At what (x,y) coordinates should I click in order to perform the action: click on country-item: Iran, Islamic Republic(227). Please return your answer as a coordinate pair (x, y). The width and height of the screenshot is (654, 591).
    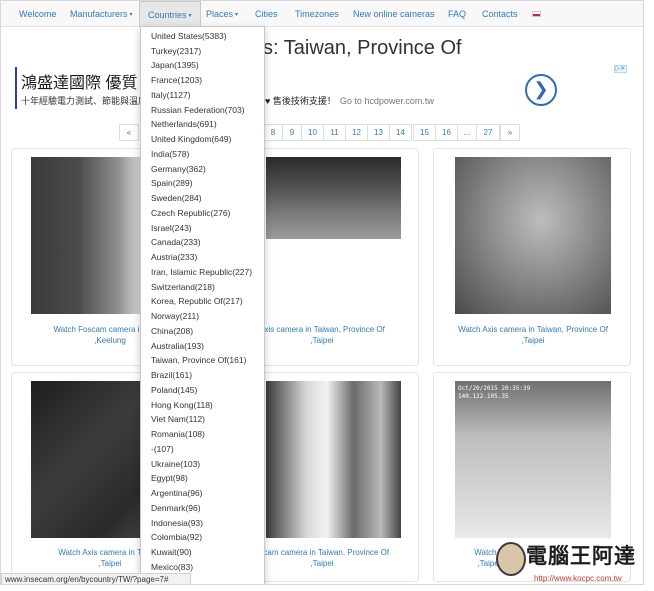
    Looking at the image, I should click on (201, 272).